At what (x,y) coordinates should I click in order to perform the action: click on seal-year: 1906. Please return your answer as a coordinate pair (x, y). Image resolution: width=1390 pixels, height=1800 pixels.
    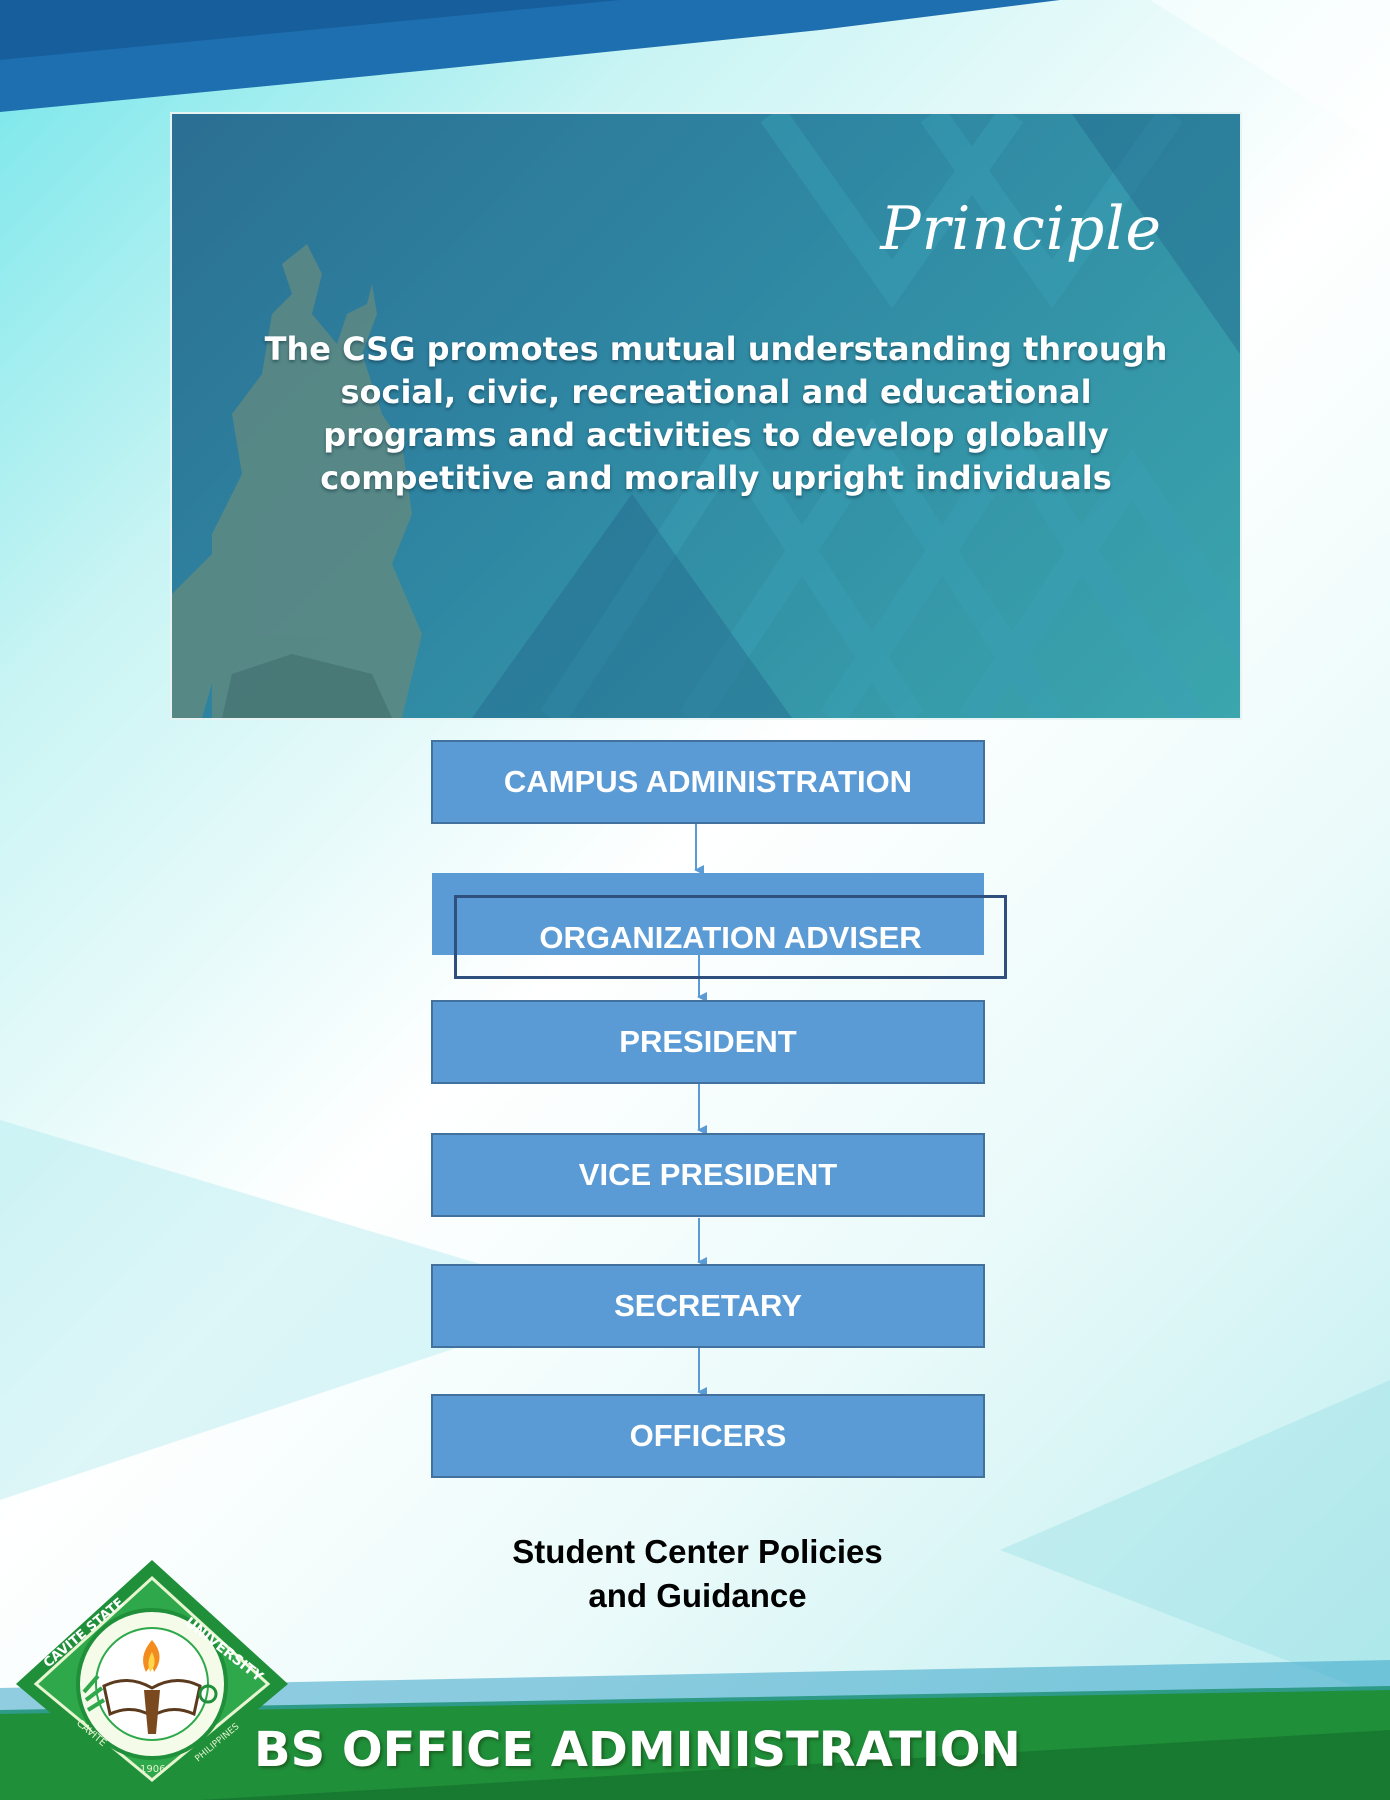
    Looking at the image, I should click on (152, 1769).